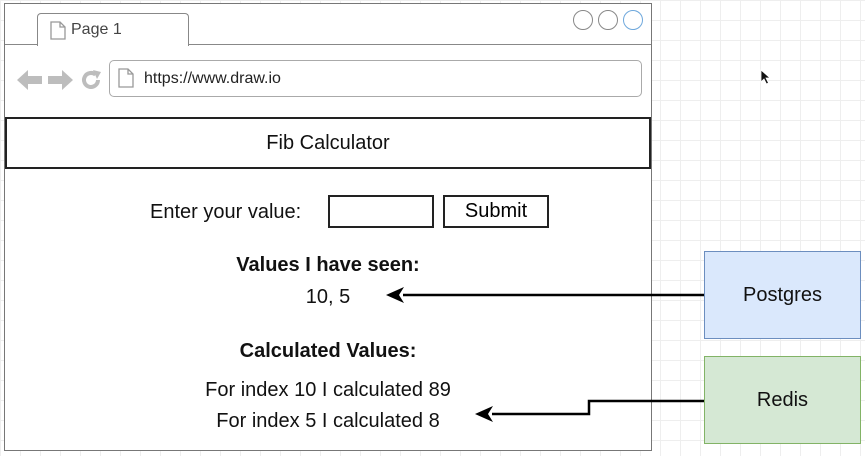 The width and height of the screenshot is (865, 456). What do you see at coordinates (545, 354) in the screenshot?
I see `connector-arrows` at bounding box center [545, 354].